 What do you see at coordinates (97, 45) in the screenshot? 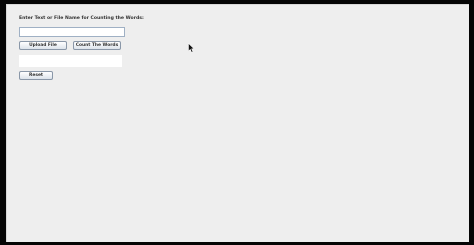
I see `count-words-button: Count The Words` at bounding box center [97, 45].